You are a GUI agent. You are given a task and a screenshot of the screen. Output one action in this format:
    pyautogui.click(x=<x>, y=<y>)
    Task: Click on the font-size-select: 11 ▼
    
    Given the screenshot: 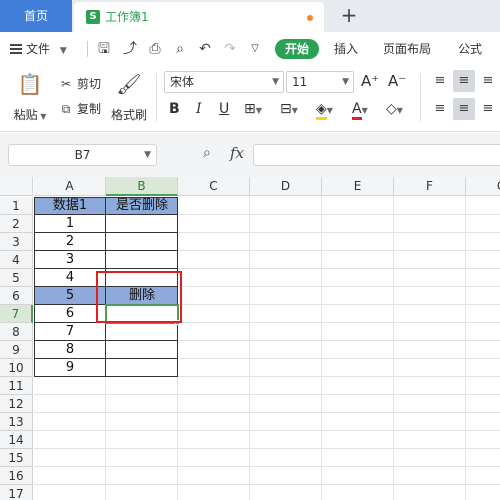 What is the action you would take?
    pyautogui.click(x=320, y=82)
    